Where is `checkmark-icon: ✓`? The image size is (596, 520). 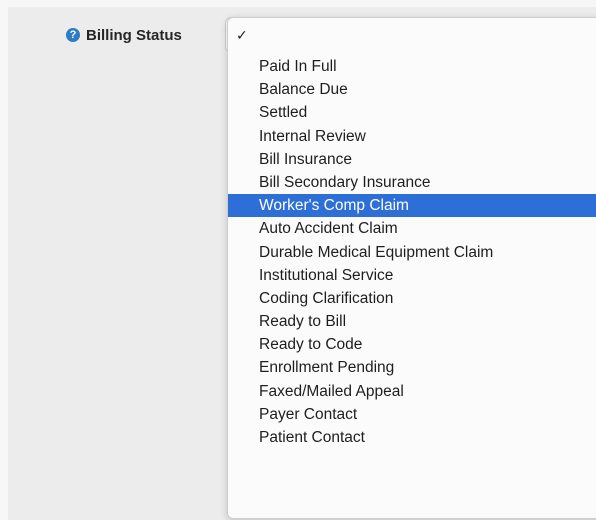
checkmark-icon: ✓ is located at coordinates (242, 36).